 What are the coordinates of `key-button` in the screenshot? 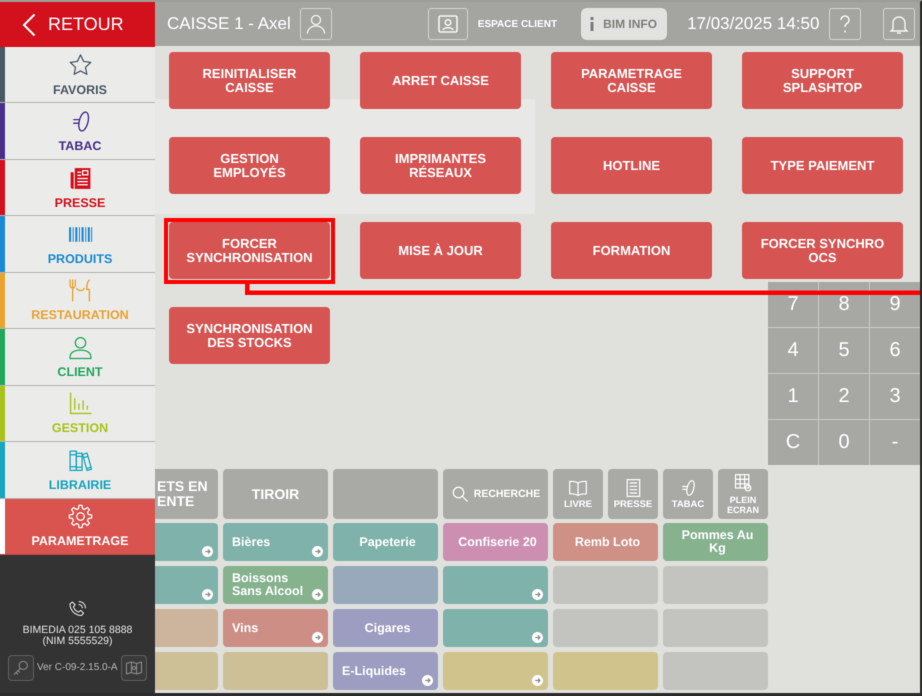 It's located at (21, 667).